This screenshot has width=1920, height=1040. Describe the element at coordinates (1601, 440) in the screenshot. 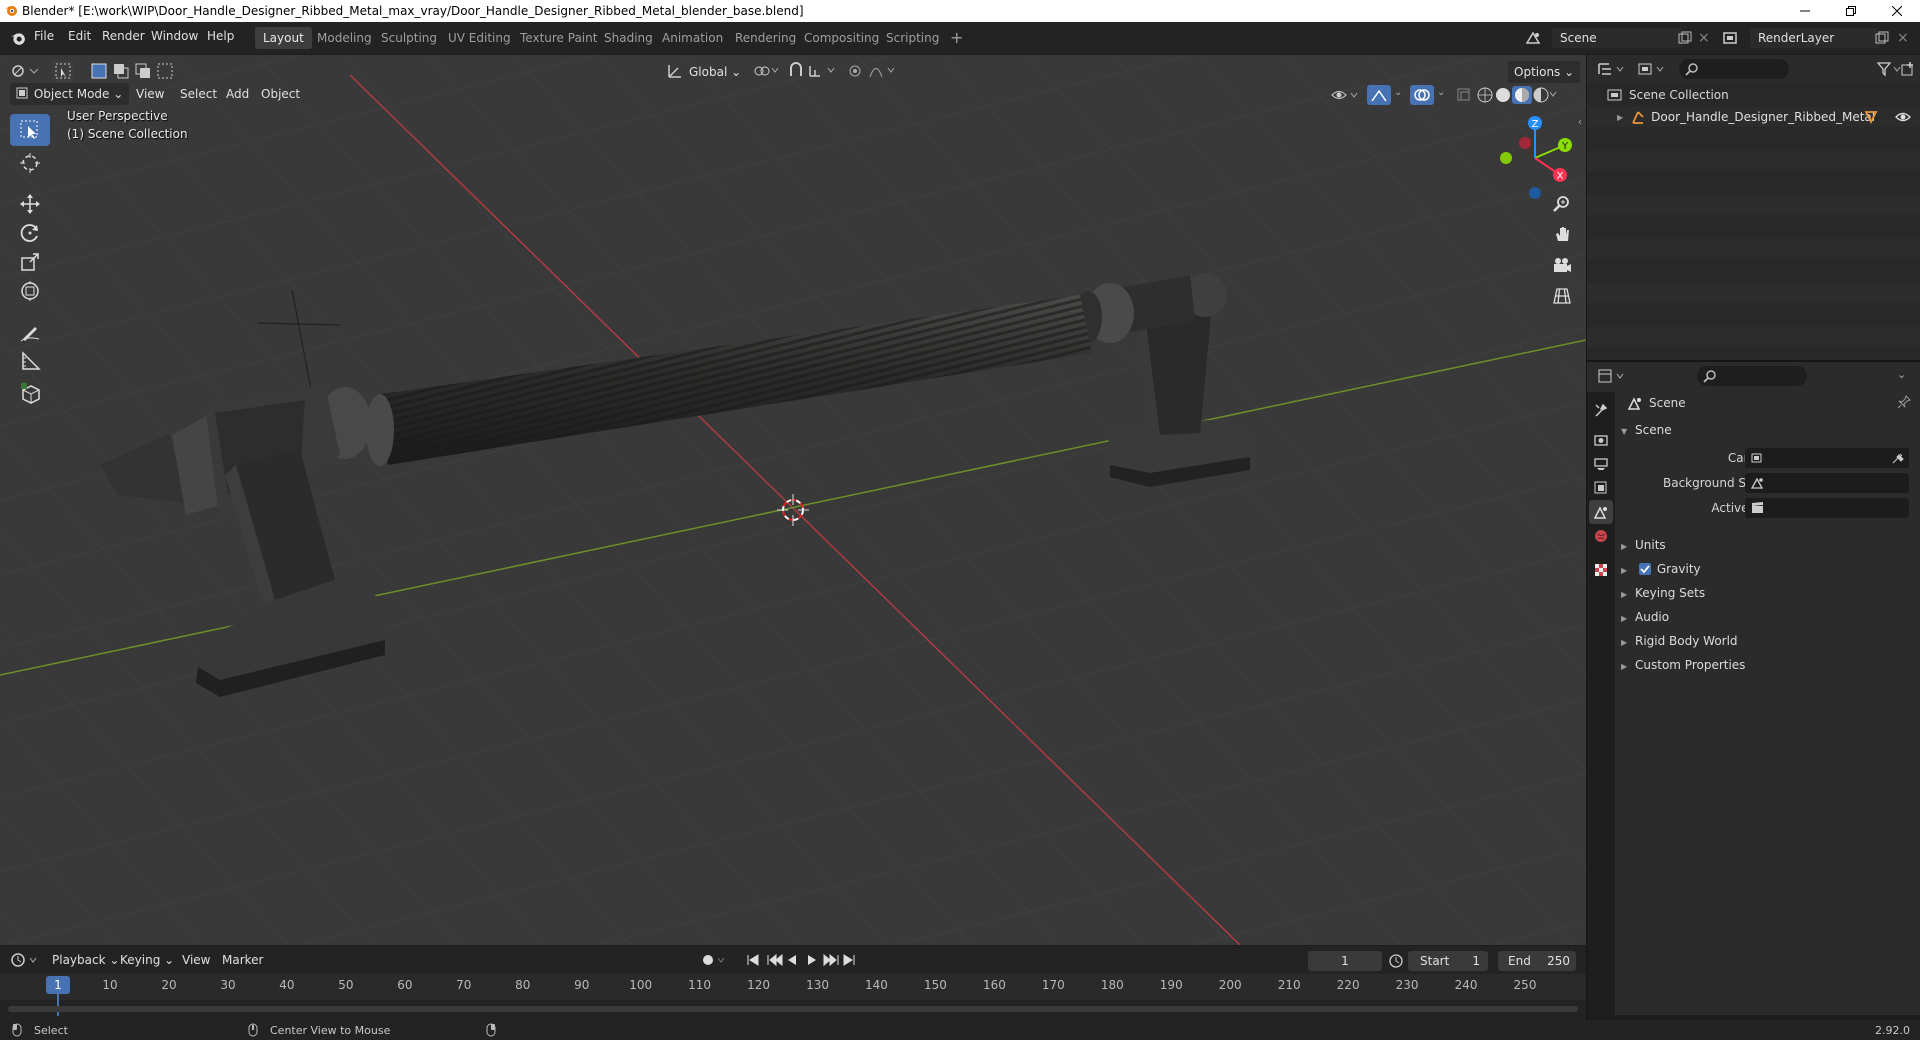

I see `tab-render` at that location.